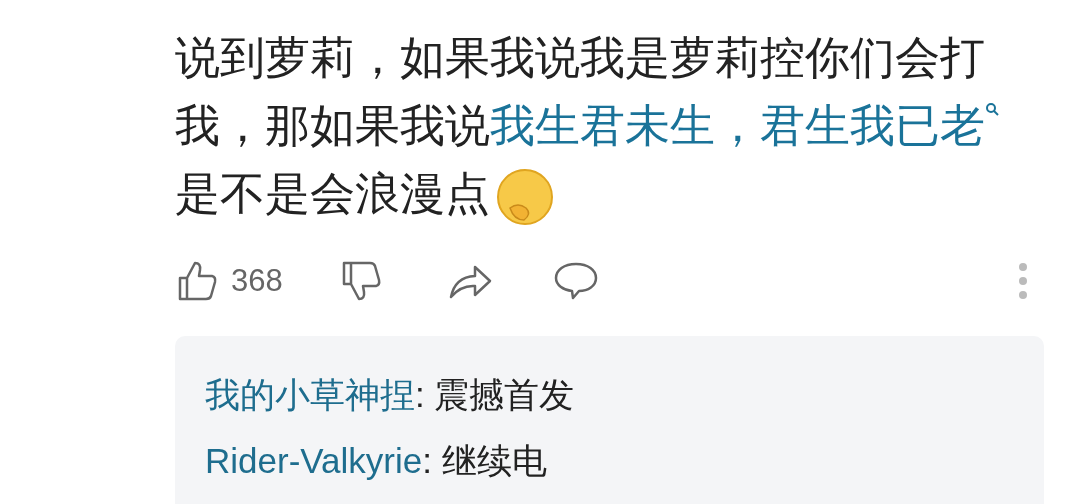 This screenshot has width=1080, height=504. Describe the element at coordinates (314, 460) in the screenshot. I see `reply-username: Rider-Valkyrie` at that location.